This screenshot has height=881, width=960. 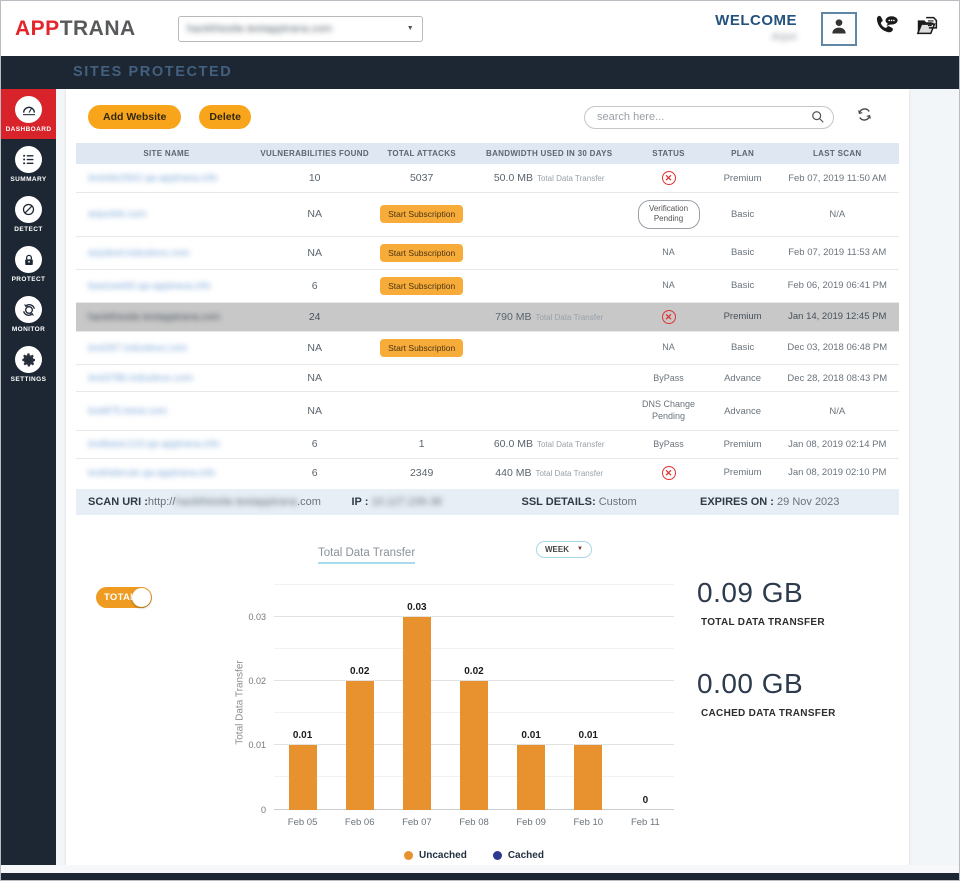 What do you see at coordinates (28, 359) in the screenshot?
I see `settings-gear-icon` at bounding box center [28, 359].